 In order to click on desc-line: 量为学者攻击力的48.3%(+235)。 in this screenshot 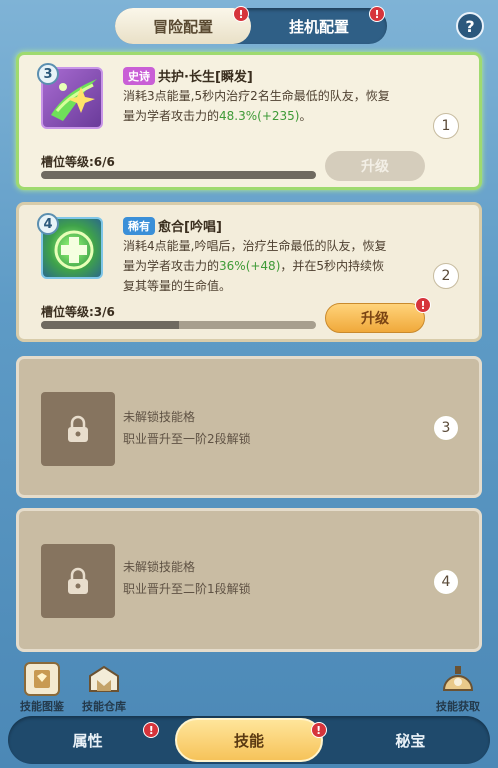, I will do `click(217, 116)`.